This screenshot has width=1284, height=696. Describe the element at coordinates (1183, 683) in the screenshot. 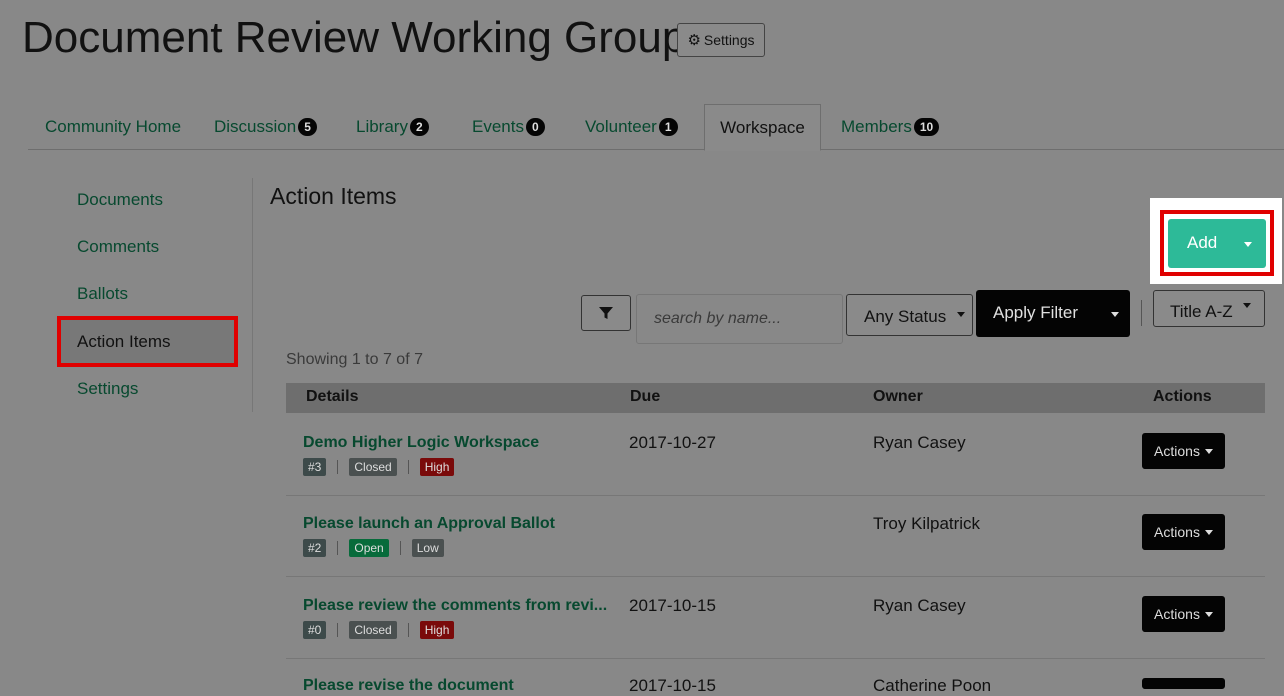

I see `row-actions-button` at that location.